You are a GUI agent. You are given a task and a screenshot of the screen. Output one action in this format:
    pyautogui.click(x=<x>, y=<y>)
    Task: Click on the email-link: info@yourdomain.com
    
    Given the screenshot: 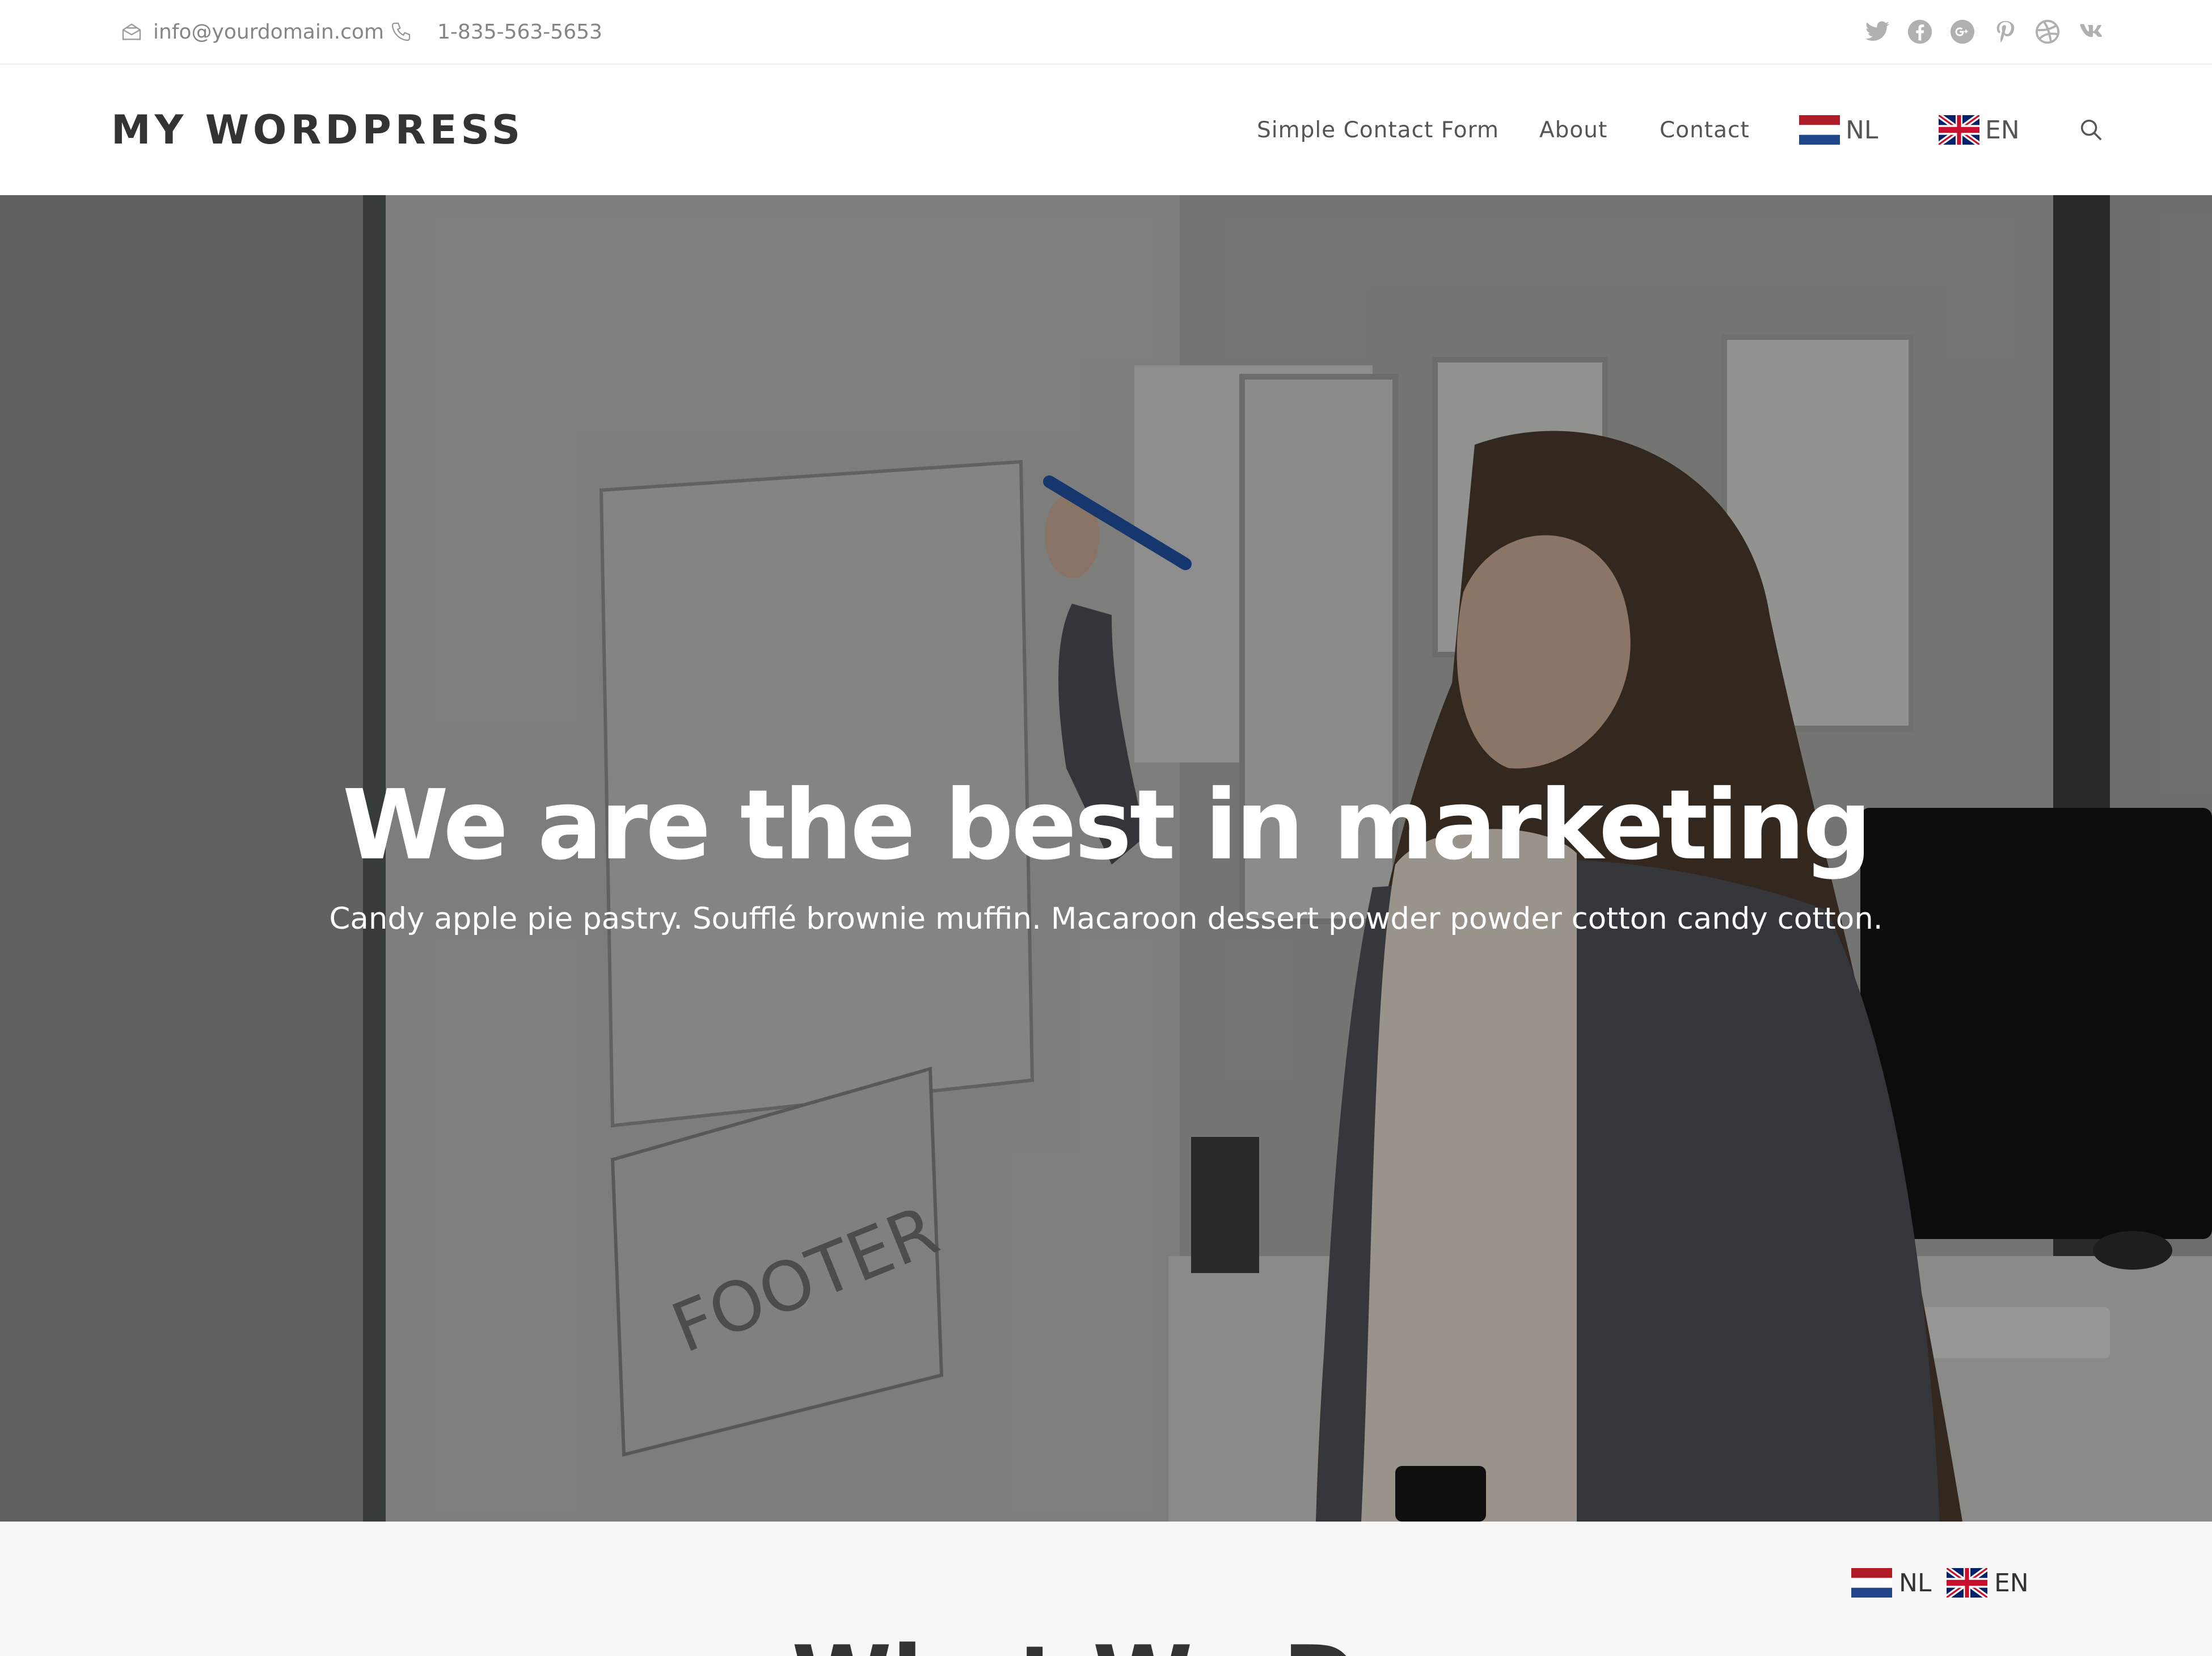 What is the action you would take?
    pyautogui.click(x=252, y=32)
    